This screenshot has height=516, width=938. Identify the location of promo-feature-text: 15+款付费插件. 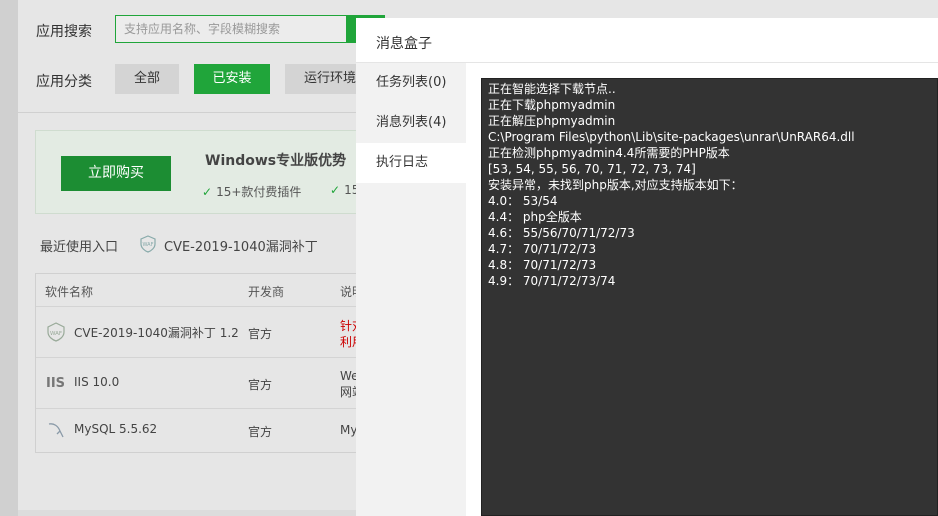
(259, 192).